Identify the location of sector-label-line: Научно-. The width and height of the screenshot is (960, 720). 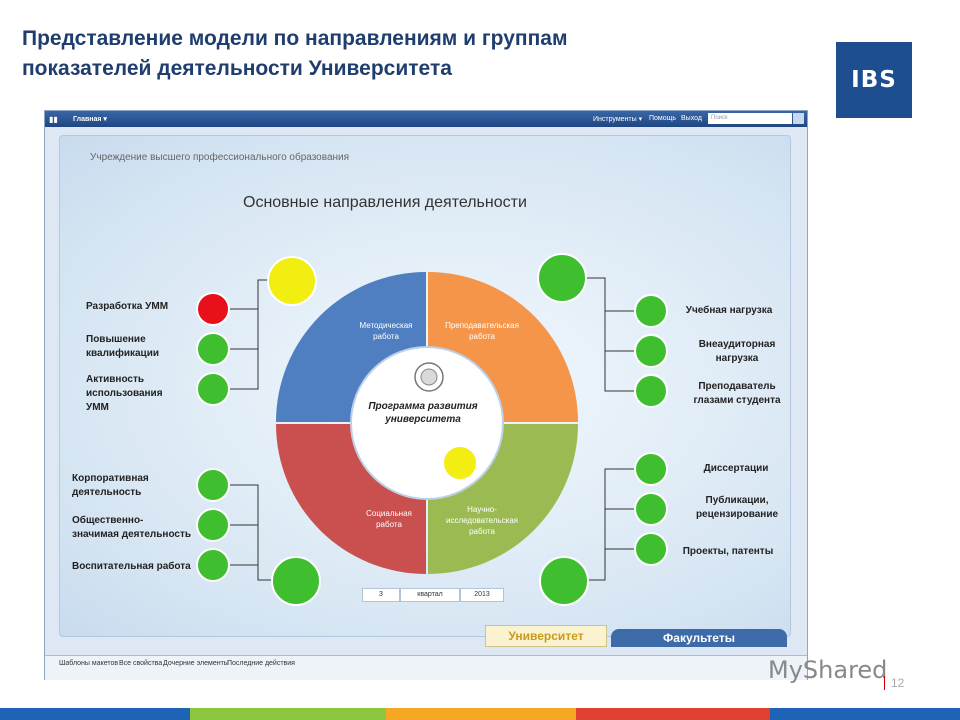
(482, 509).